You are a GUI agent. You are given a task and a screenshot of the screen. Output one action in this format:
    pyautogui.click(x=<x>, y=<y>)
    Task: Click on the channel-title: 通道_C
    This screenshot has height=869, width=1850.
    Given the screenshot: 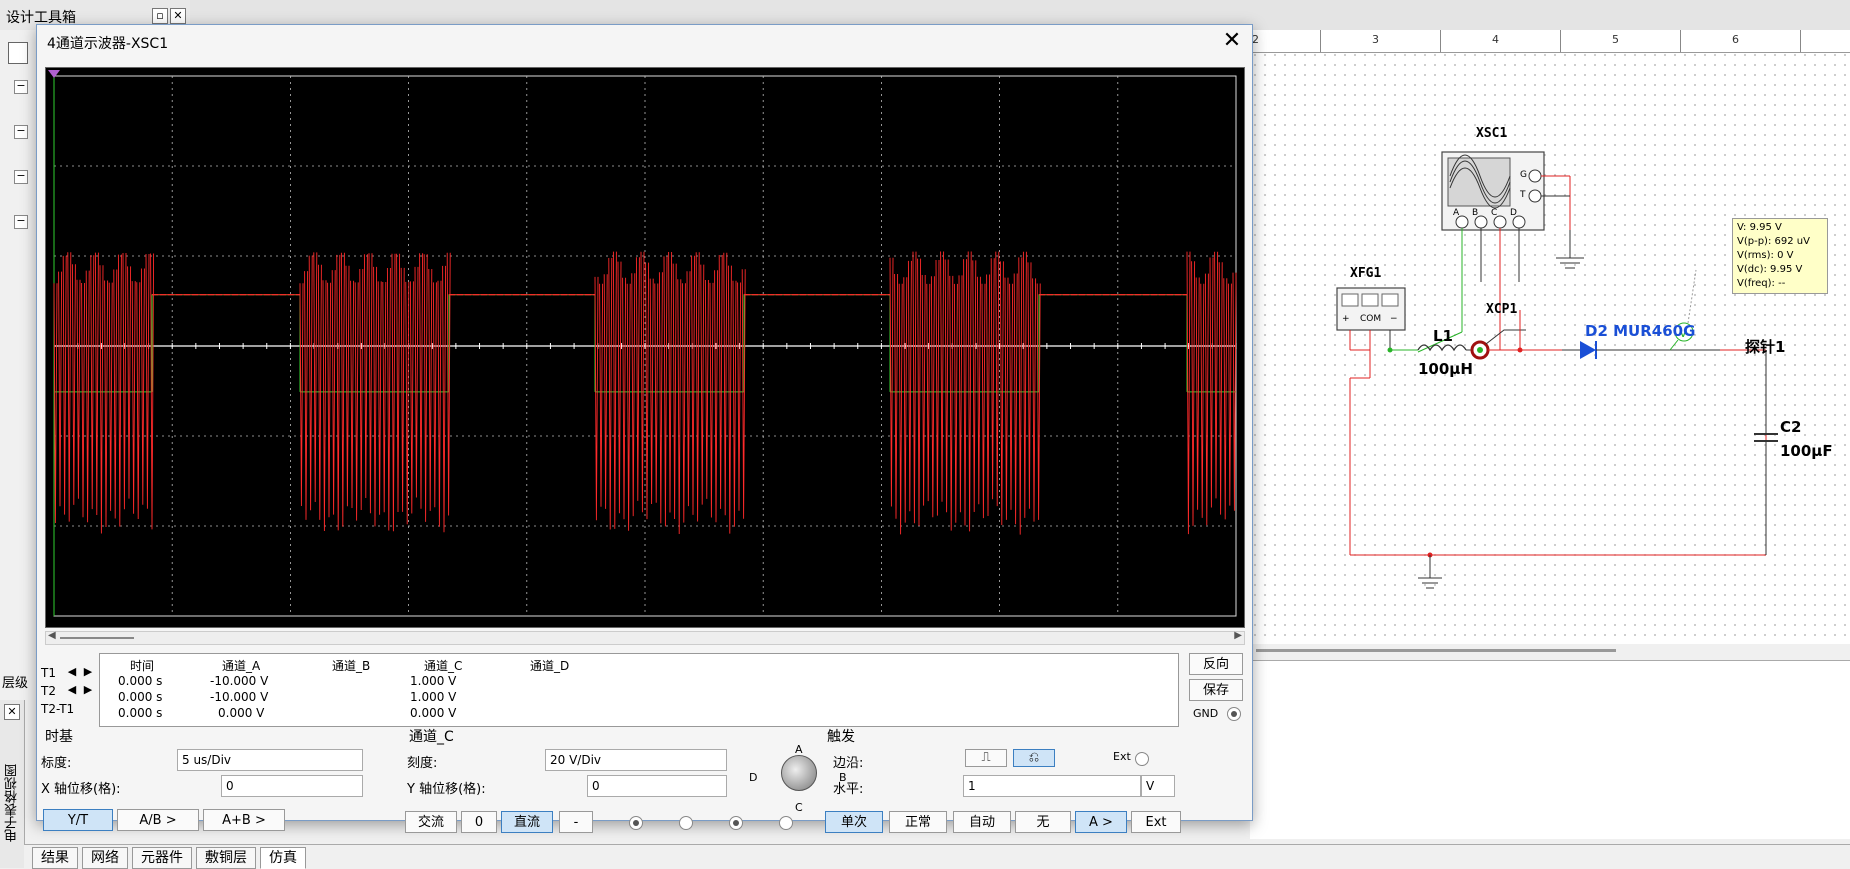 What is the action you would take?
    pyautogui.click(x=431, y=737)
    